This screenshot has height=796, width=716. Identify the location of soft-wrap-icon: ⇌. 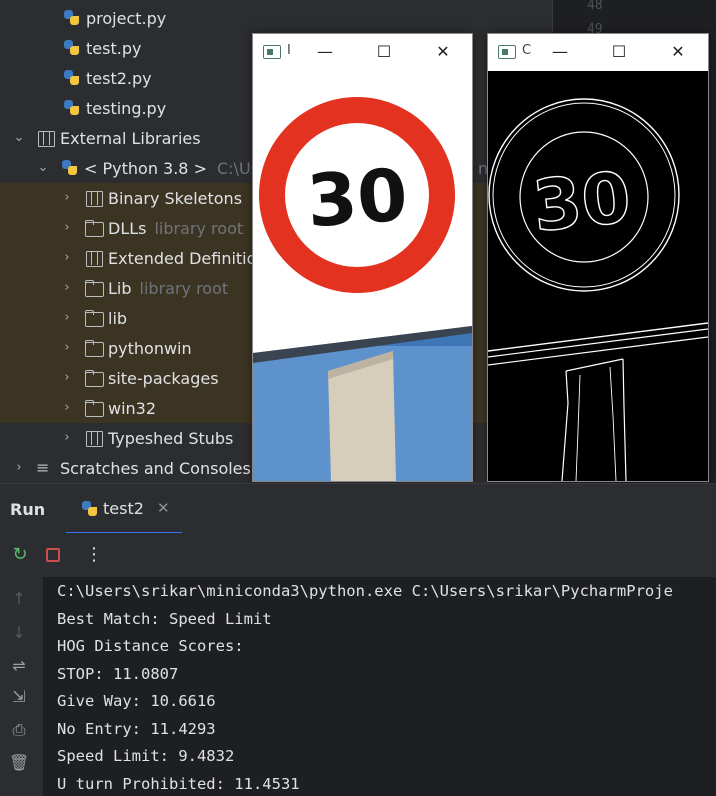
(19, 666).